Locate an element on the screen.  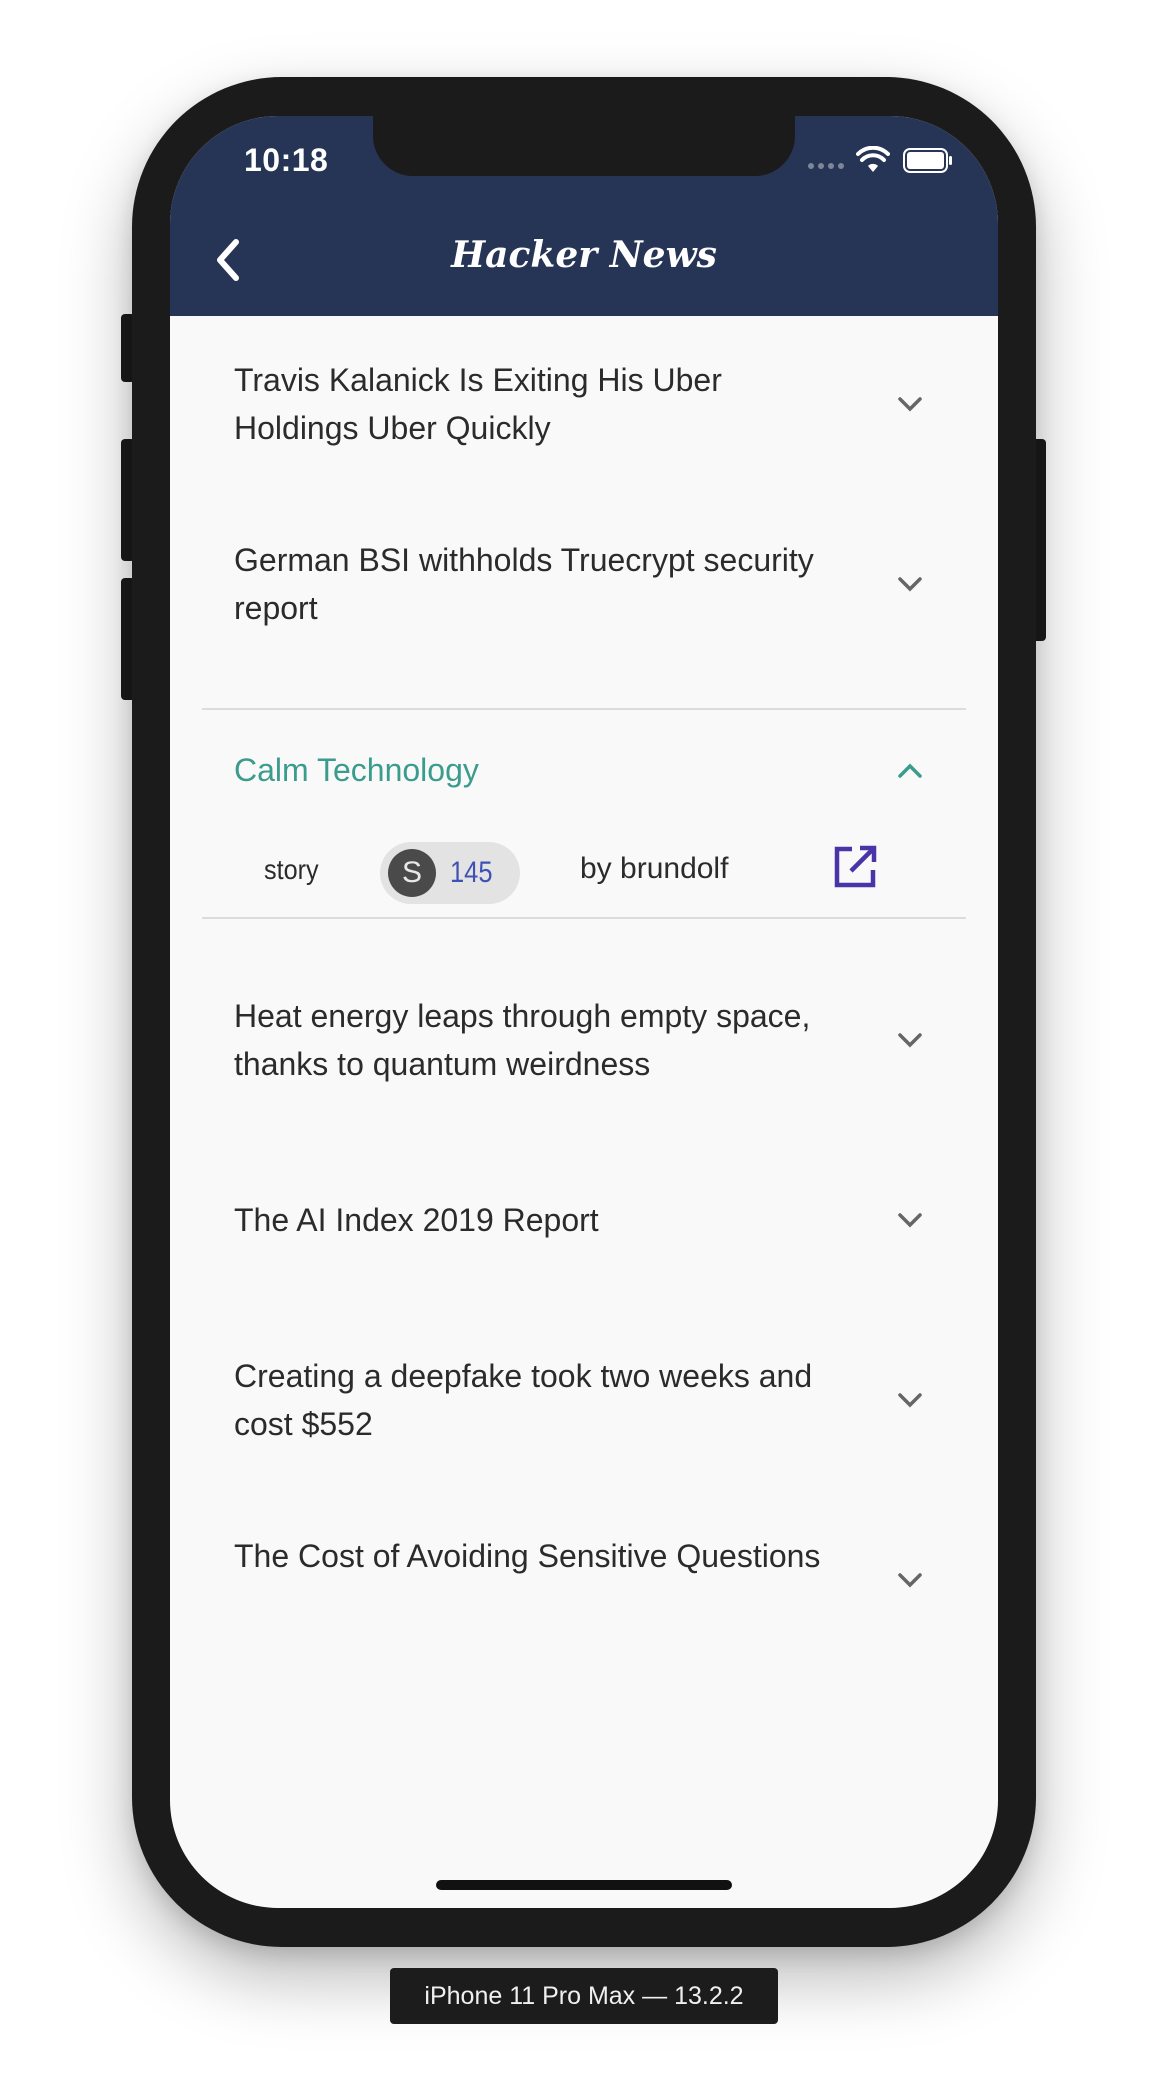
story-details: story S 145 by brundolf is located at coordinates (584, 871).